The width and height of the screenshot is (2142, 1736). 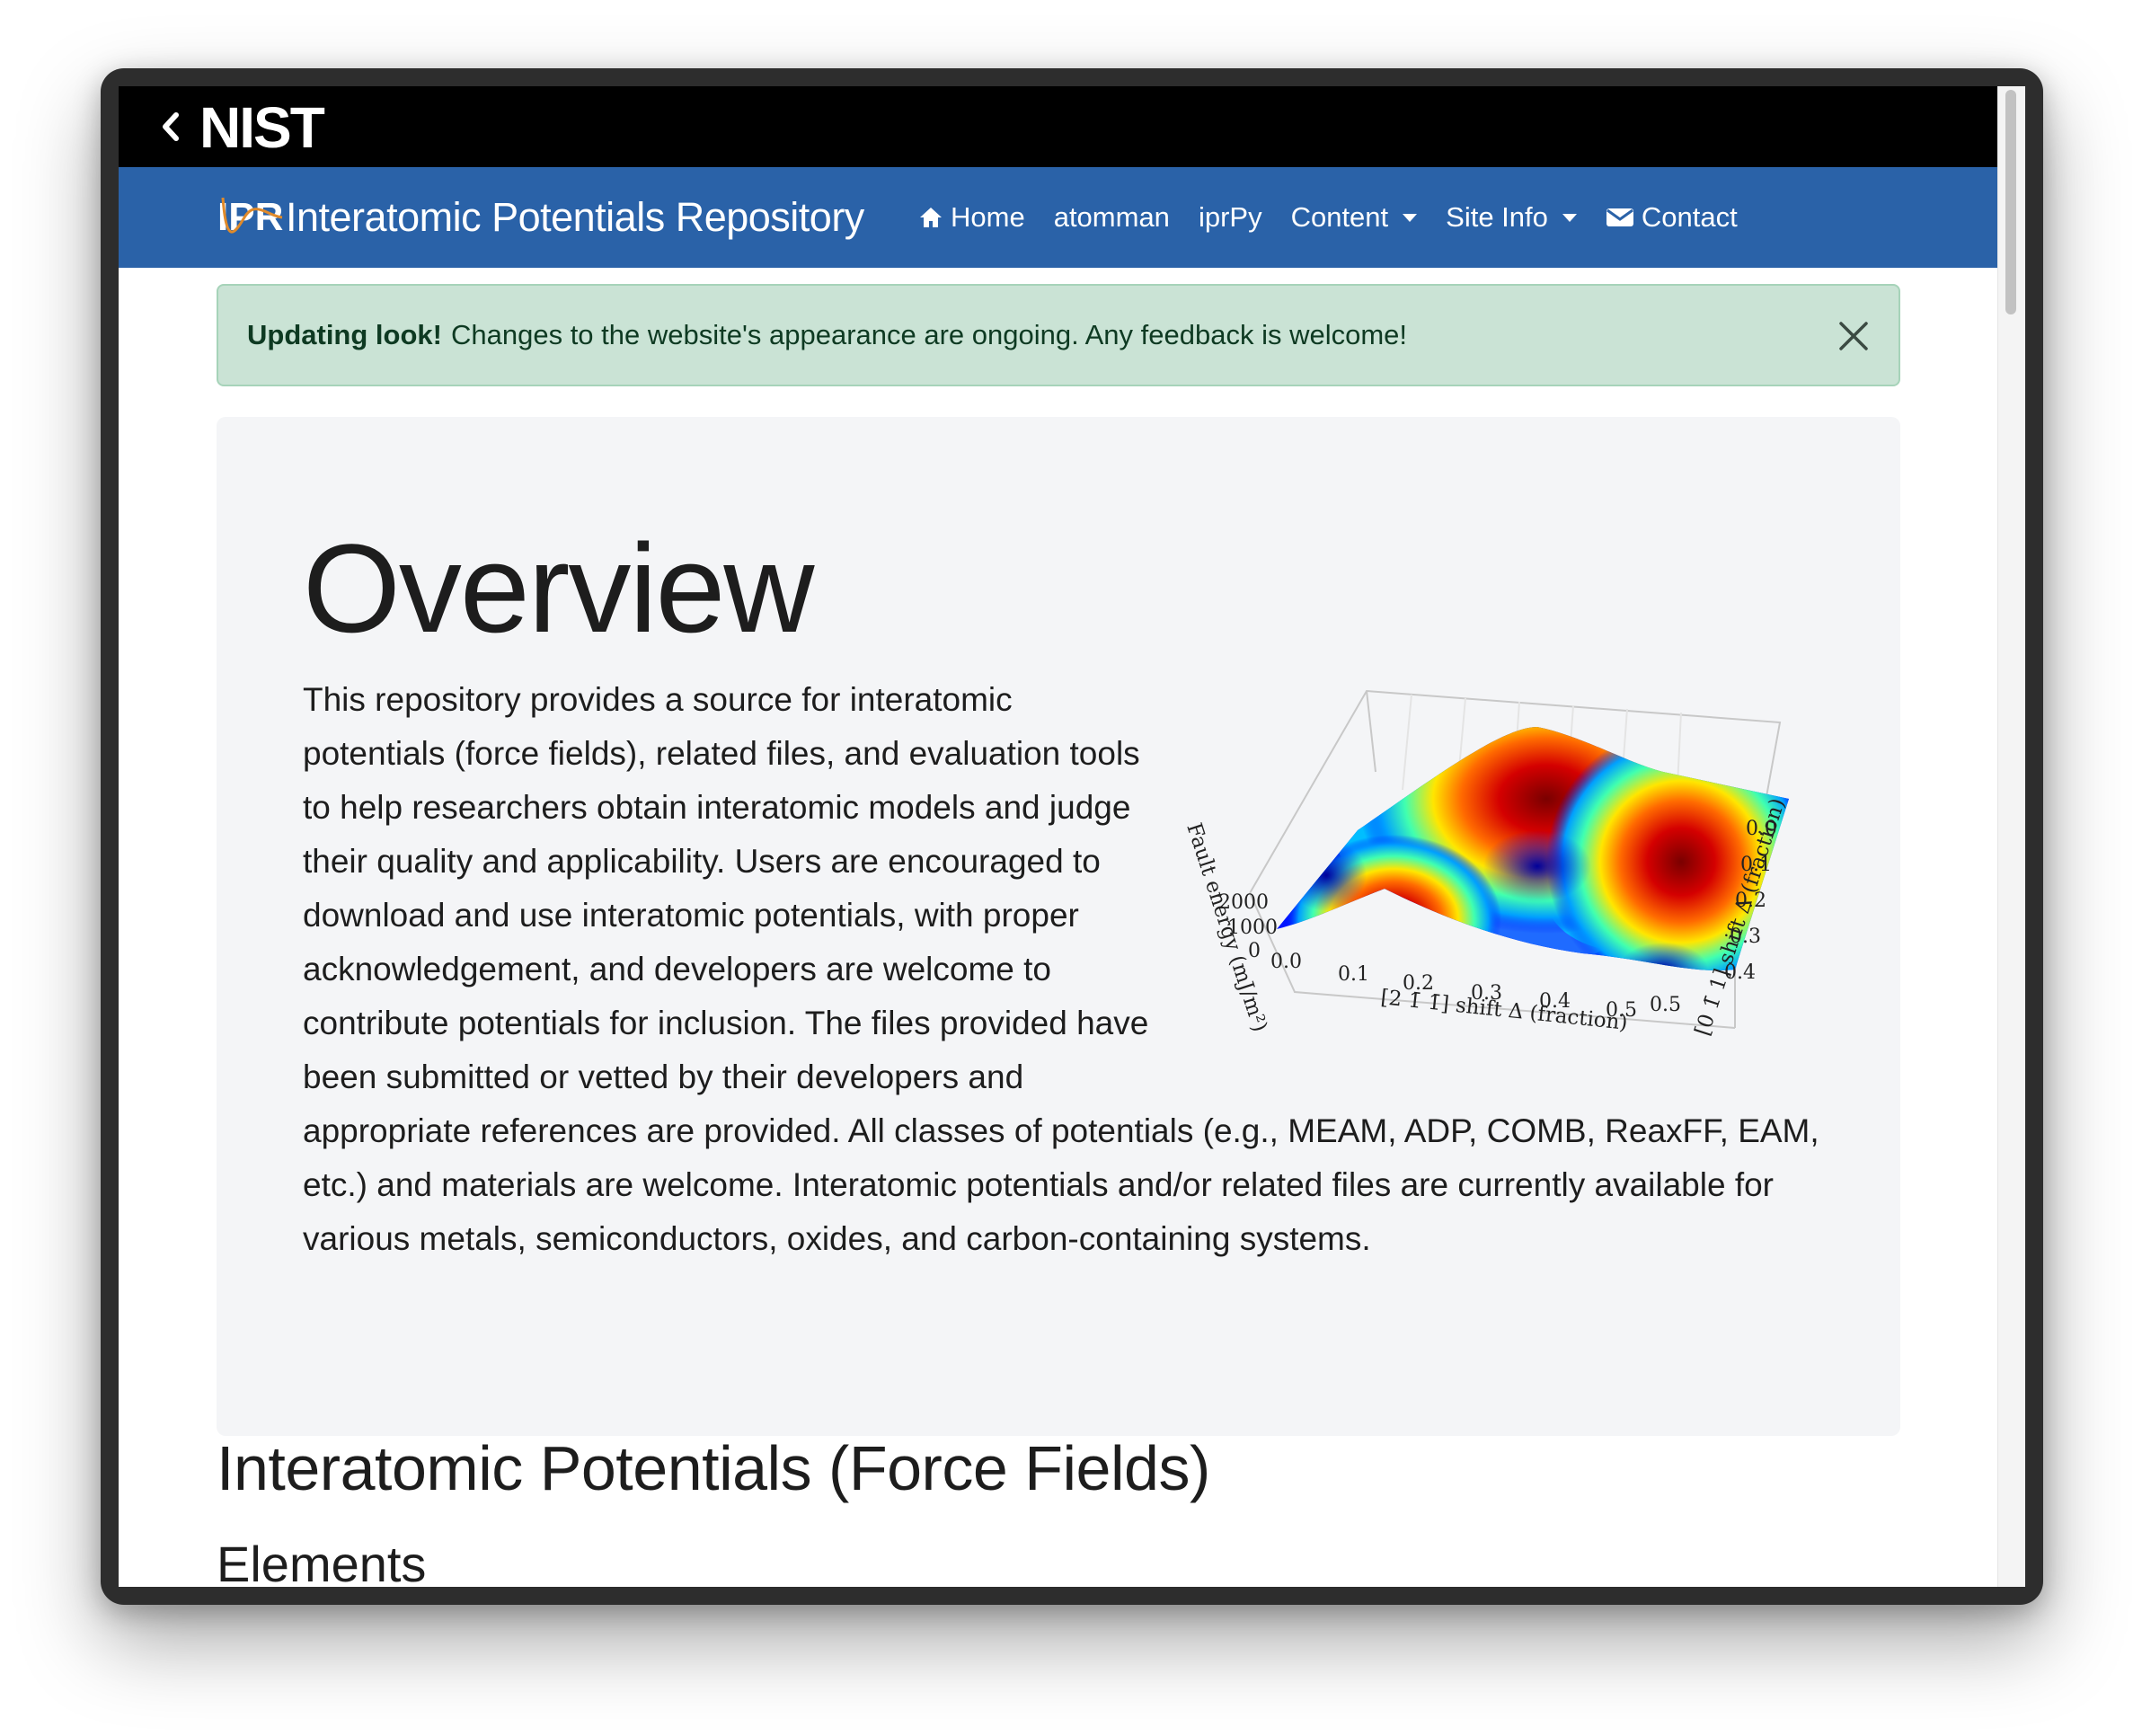 I want to click on nav-atomman-label: atomman, so click(x=1111, y=217).